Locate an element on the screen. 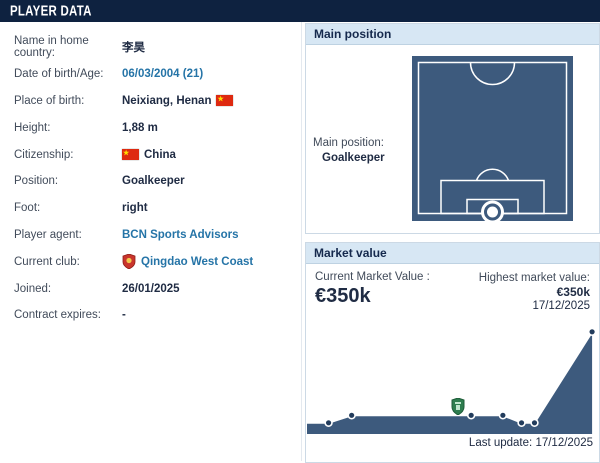 The height and width of the screenshot is (463, 600). value-link: 06/03/2004 (21) is located at coordinates (162, 74).